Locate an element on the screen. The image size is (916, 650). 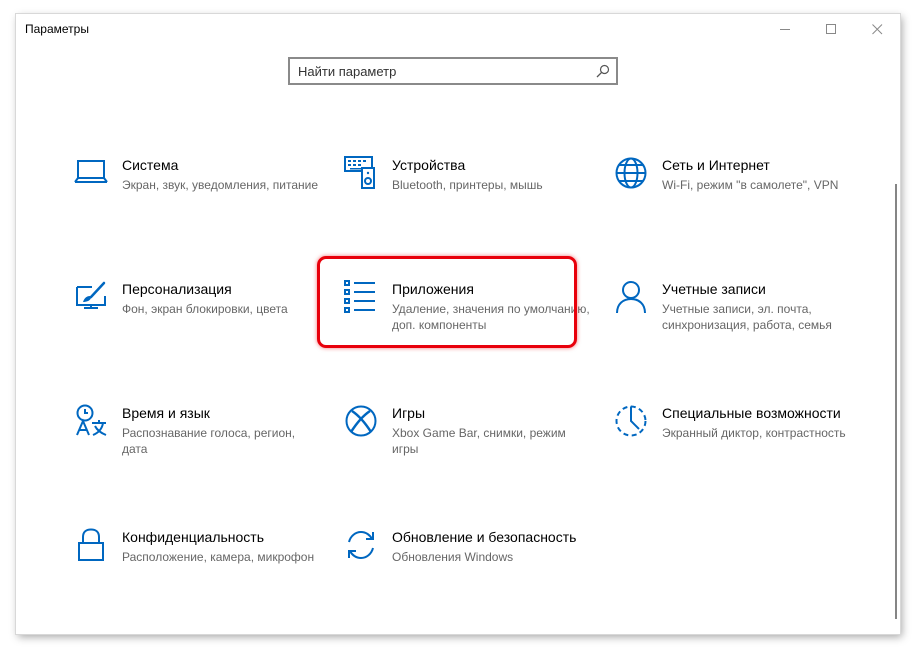
maximize-icon is located at coordinates (831, 29).